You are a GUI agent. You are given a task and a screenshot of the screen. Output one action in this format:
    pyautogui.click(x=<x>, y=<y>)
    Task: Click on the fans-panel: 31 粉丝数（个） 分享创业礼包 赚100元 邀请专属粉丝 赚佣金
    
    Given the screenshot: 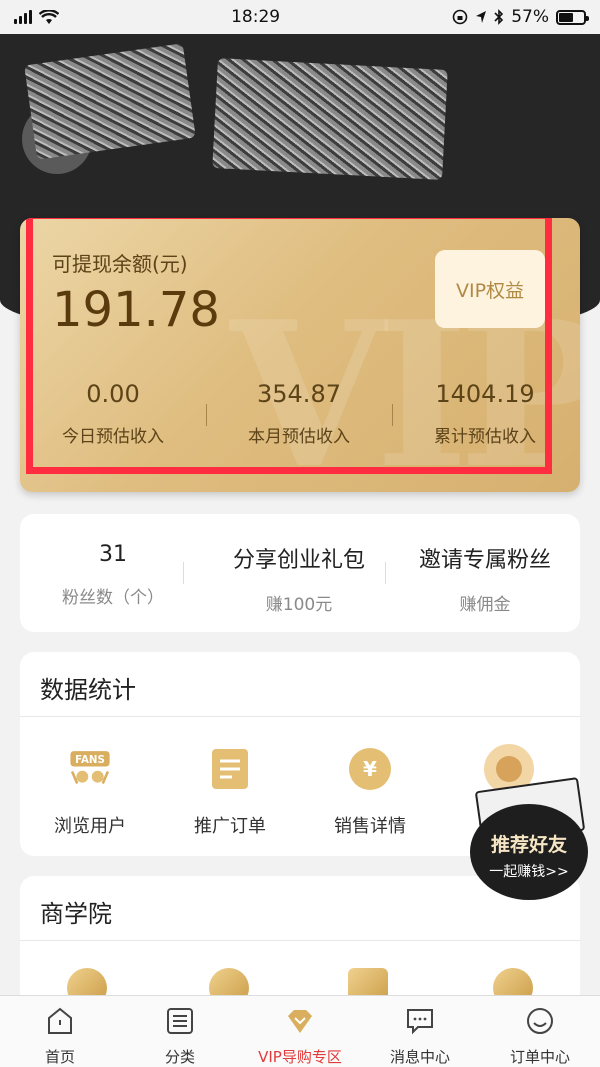 What is the action you would take?
    pyautogui.click(x=300, y=573)
    